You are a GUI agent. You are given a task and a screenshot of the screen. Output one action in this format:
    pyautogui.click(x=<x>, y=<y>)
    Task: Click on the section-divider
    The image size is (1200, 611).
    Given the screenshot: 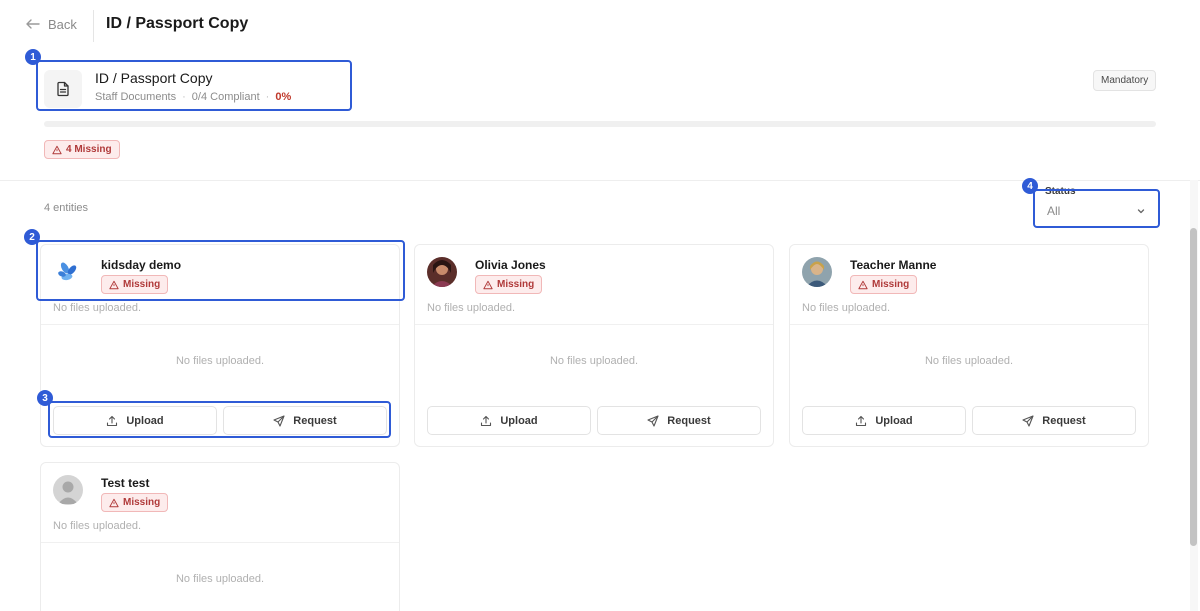 What is the action you would take?
    pyautogui.click(x=600, y=180)
    